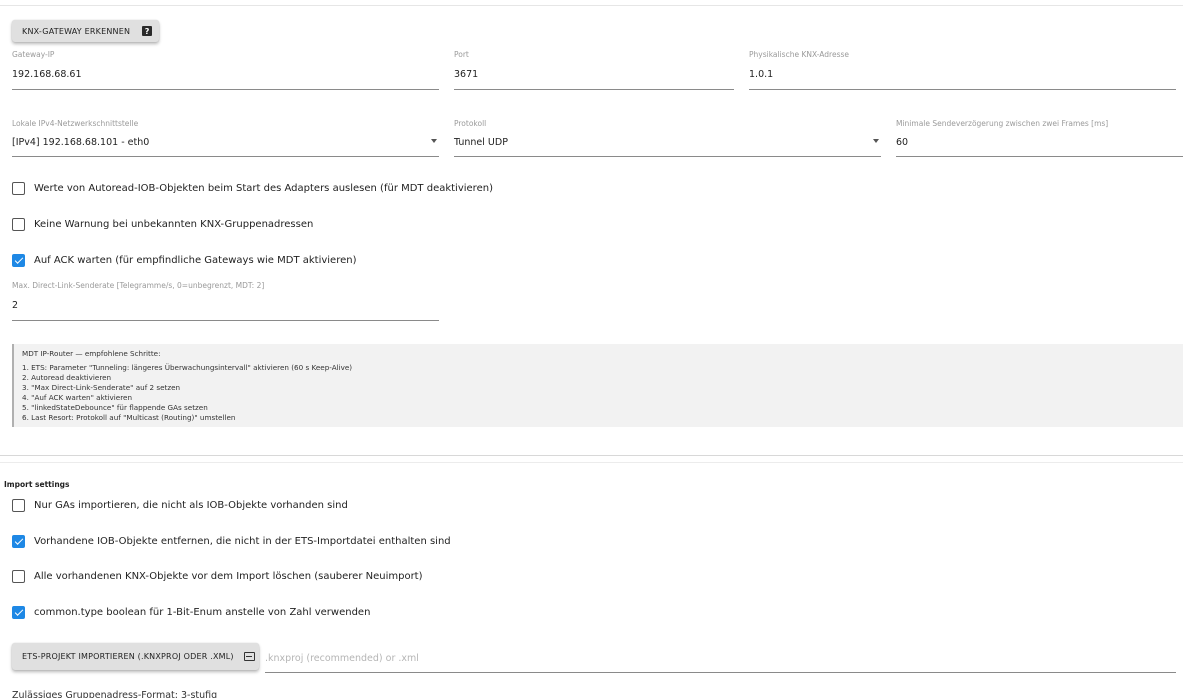 This screenshot has width=1183, height=698. I want to click on phys-address-value: 1.0.1, so click(761, 74).